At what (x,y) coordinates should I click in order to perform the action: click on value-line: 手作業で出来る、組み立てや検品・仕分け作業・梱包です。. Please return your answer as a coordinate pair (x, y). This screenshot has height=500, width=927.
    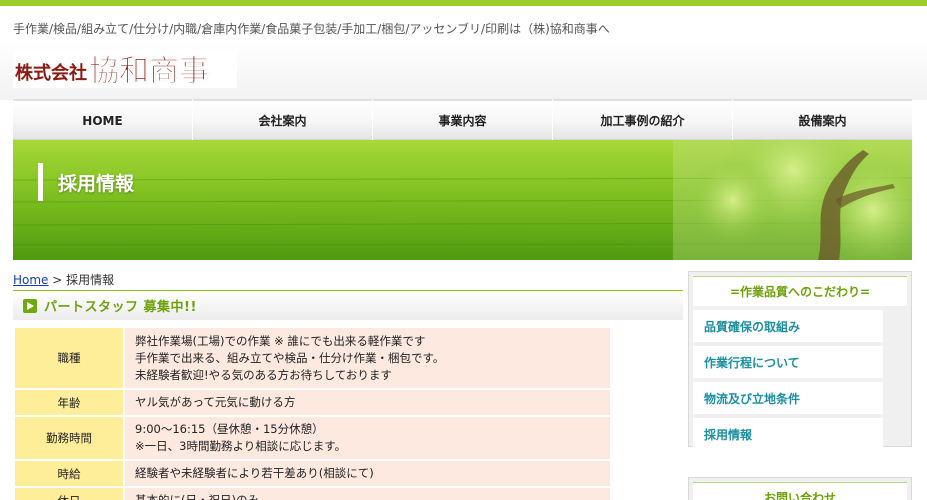
    Looking at the image, I should click on (290, 357).